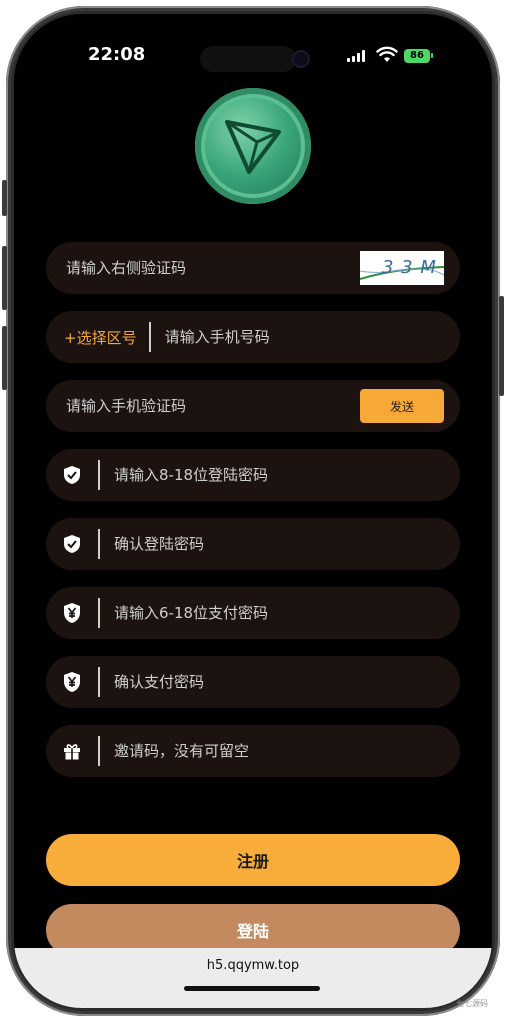  I want to click on tron-logo, so click(253, 146).